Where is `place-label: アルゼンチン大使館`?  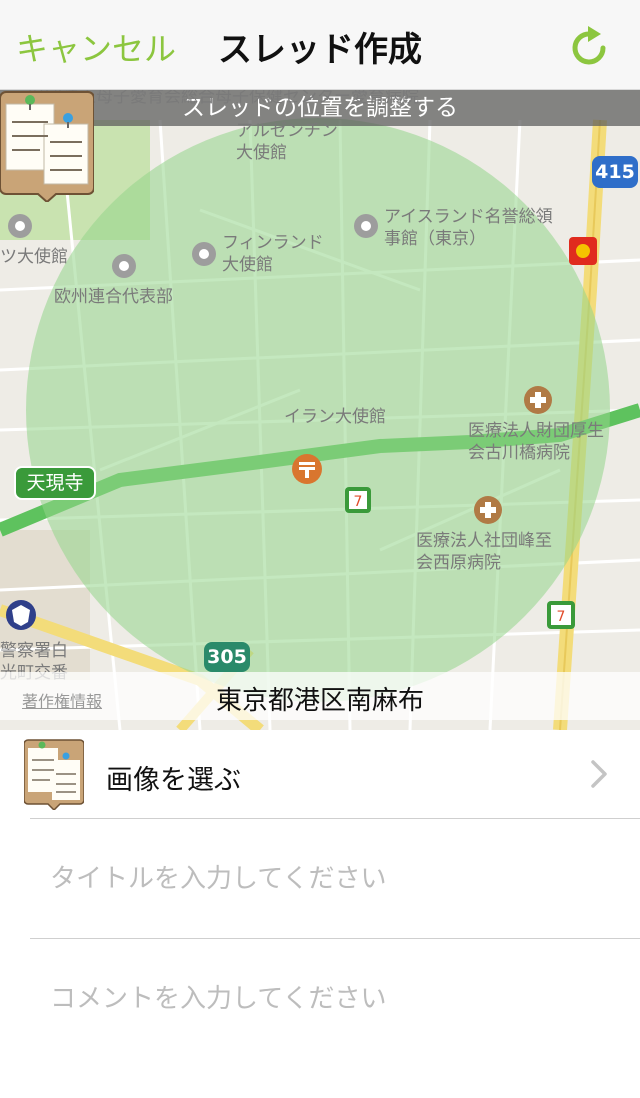 place-label: アルゼンチン大使館 is located at coordinates (287, 142).